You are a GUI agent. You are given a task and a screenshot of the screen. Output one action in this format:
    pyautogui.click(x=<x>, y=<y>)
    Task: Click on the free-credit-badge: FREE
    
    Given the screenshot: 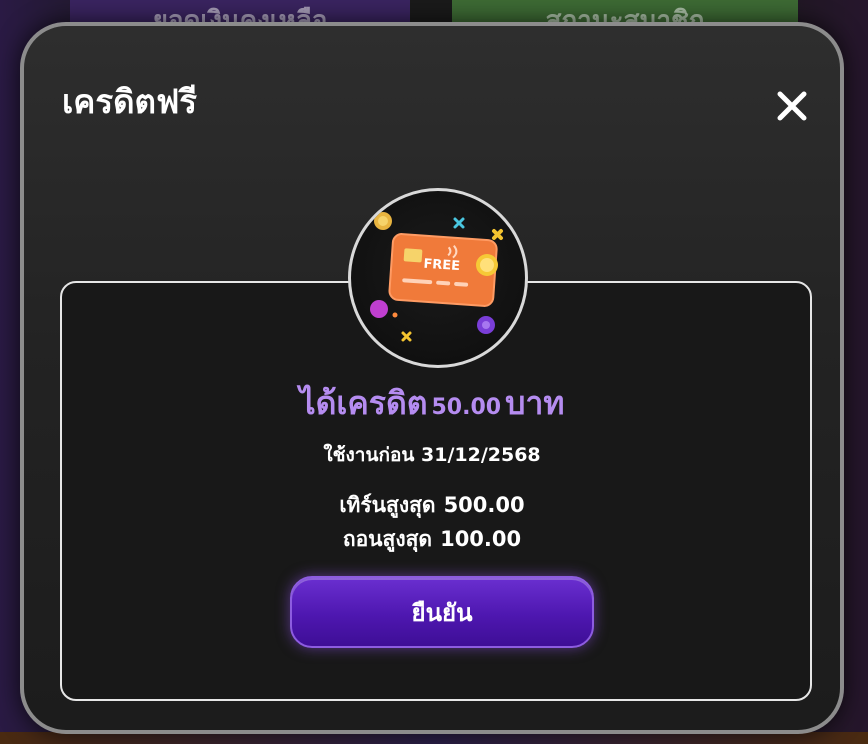 What is the action you would take?
    pyautogui.click(x=438, y=278)
    